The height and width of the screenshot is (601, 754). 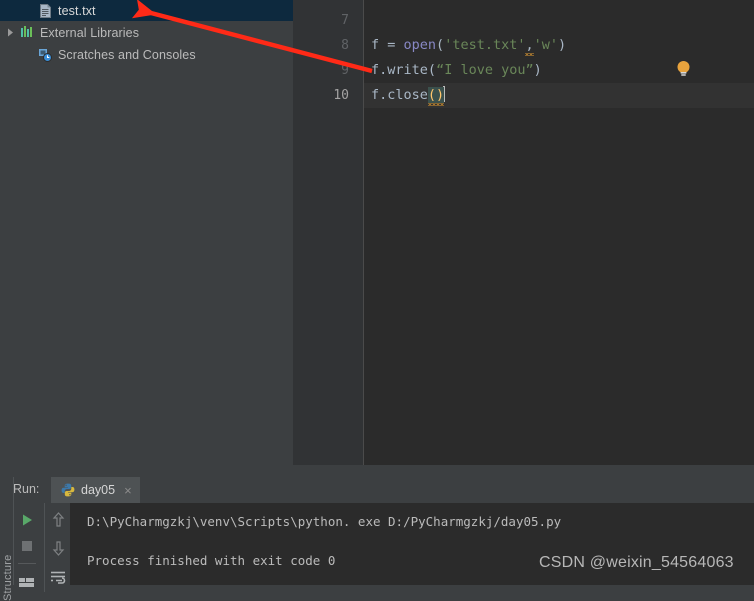 I want to click on line-number-current: 10, so click(x=341, y=95).